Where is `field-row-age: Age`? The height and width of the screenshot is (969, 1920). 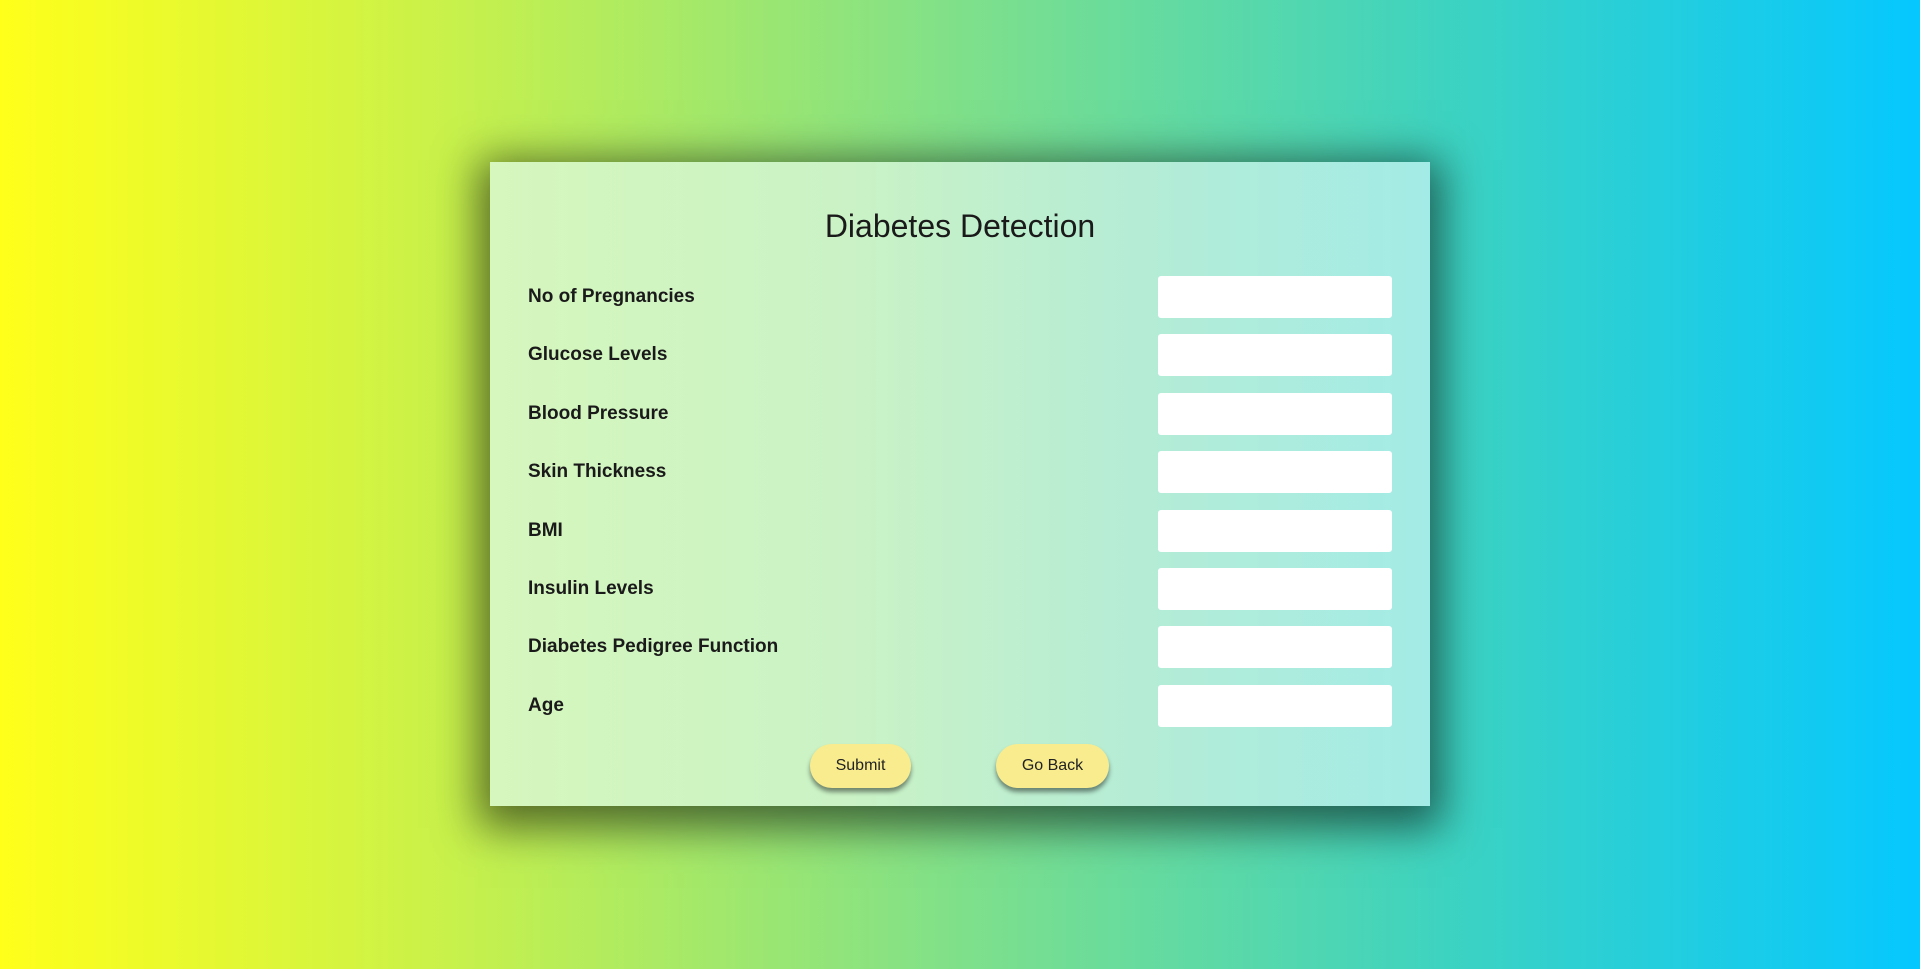 field-row-age: Age is located at coordinates (960, 705).